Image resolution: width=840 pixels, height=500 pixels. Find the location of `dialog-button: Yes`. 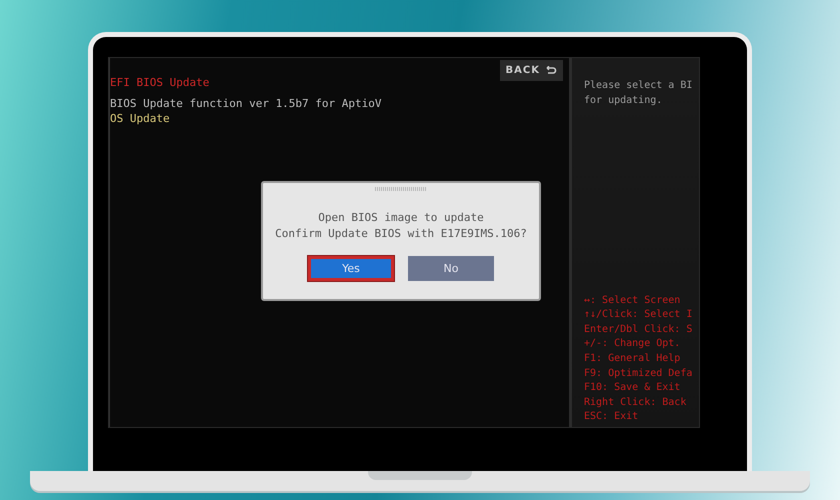

dialog-button: Yes is located at coordinates (351, 268).